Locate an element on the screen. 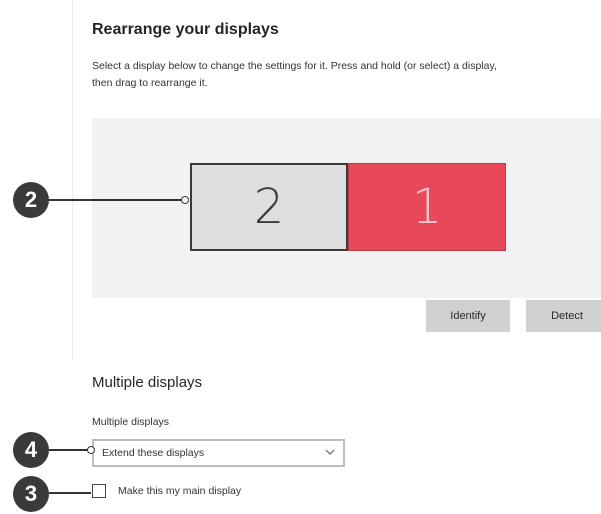 This screenshot has width=601, height=514. rearrange-heading: Rearrange your displays is located at coordinates (185, 29).